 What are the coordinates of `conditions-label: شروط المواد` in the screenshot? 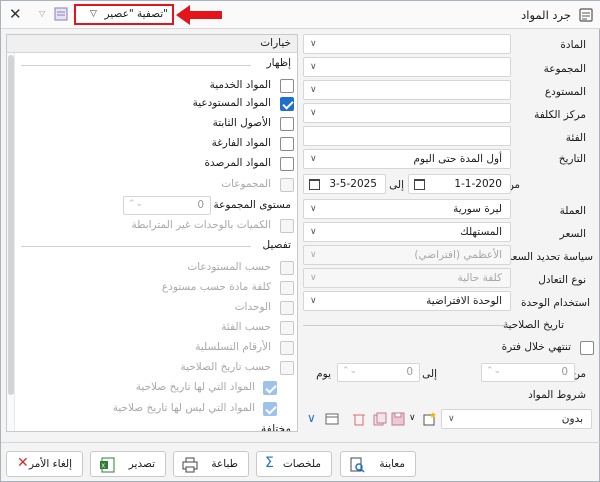 It's located at (557, 395).